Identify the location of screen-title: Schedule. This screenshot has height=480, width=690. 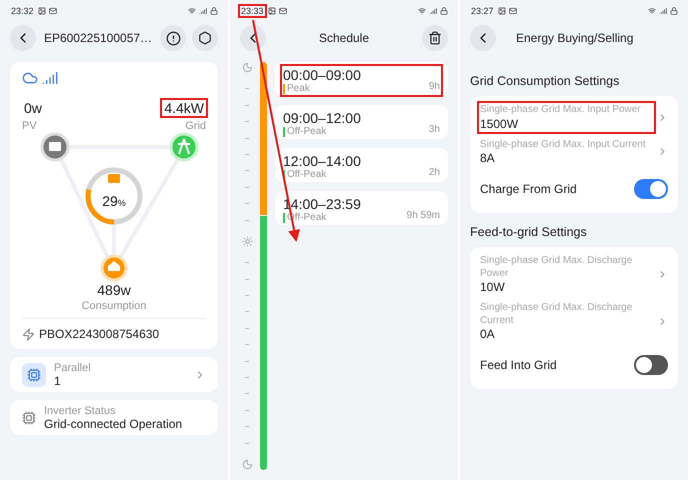
(344, 38).